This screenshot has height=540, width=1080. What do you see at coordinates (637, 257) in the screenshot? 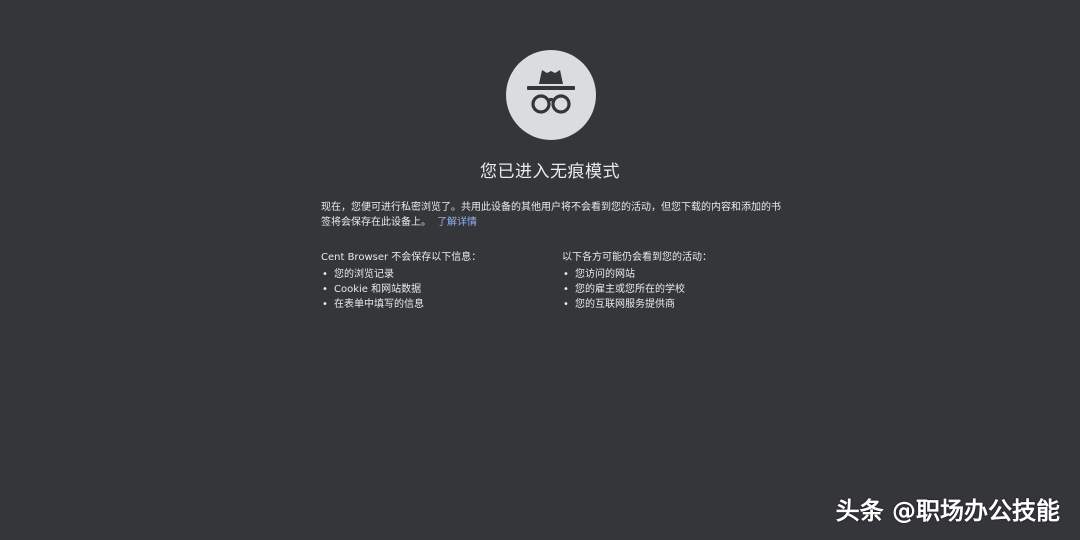
I see `still-visible-heading: 以下各方可能仍会看到您的活动：` at bounding box center [637, 257].